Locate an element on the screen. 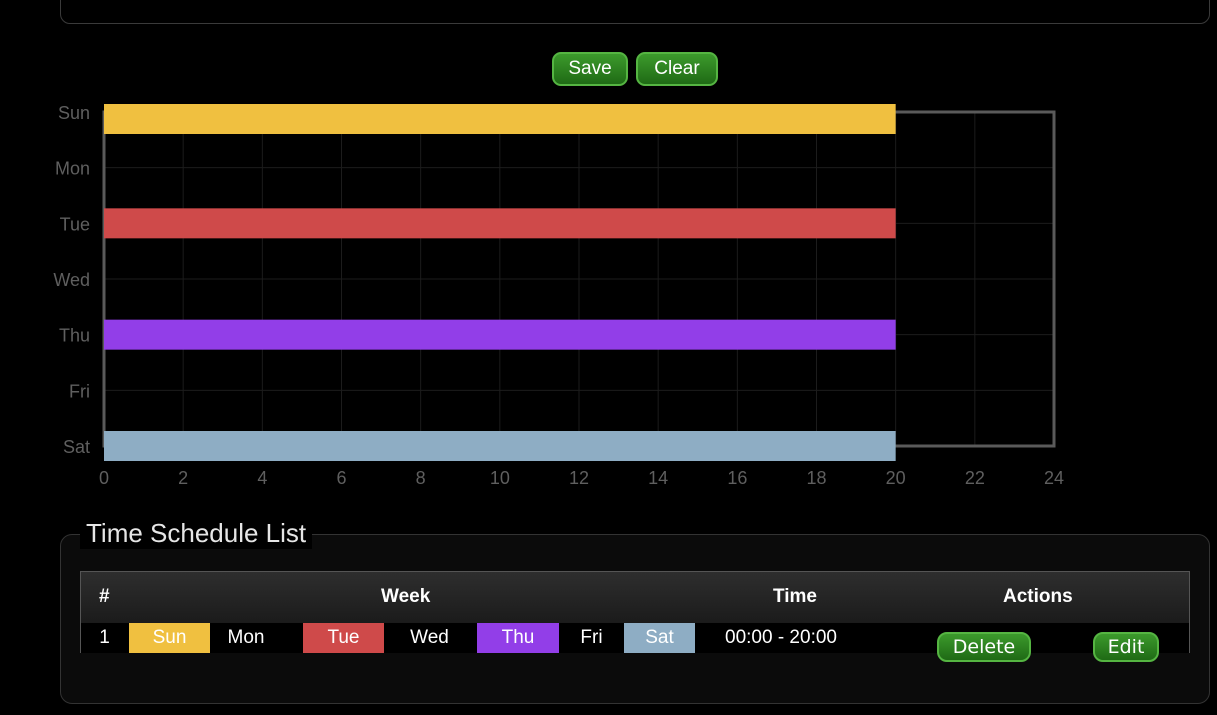  schedule-table-header: # Week Time Actions is located at coordinates (635, 597).